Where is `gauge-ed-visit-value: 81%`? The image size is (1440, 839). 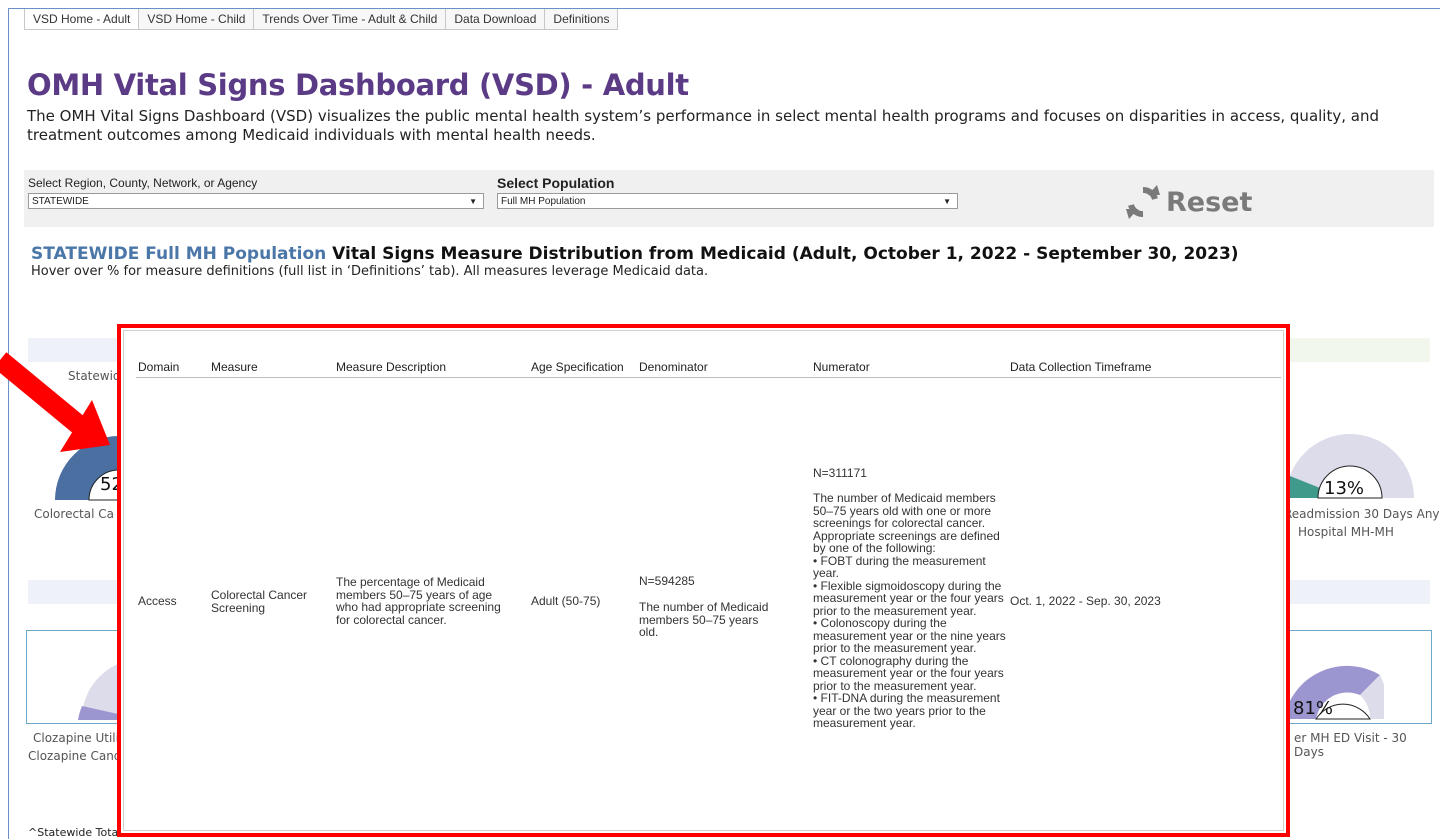
gauge-ed-visit-value: 81% is located at coordinates (1313, 708).